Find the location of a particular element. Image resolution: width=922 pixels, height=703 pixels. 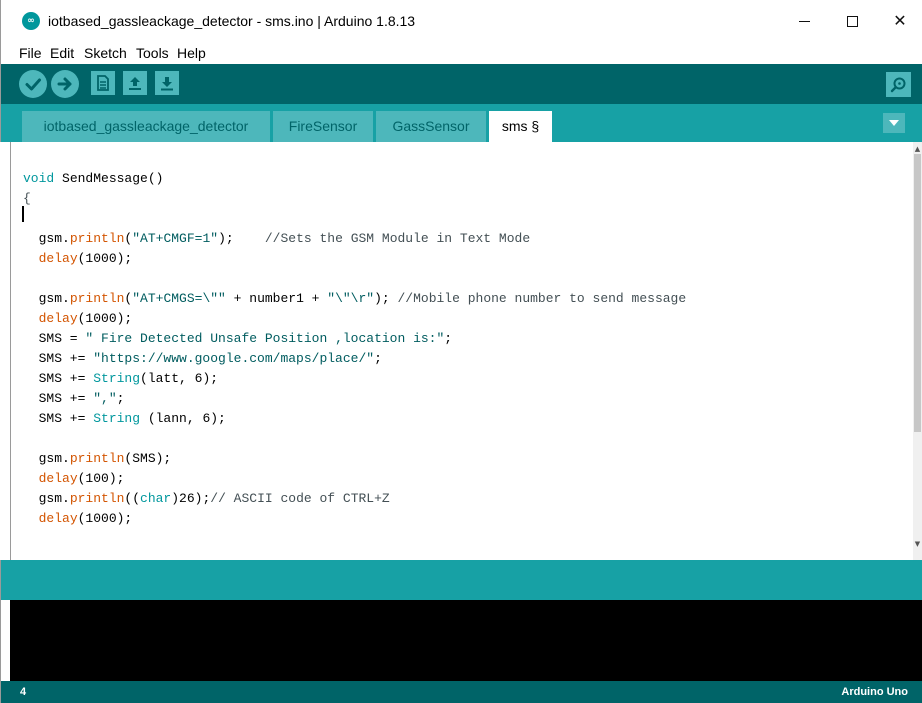

minimize-button is located at coordinates (804, 21).